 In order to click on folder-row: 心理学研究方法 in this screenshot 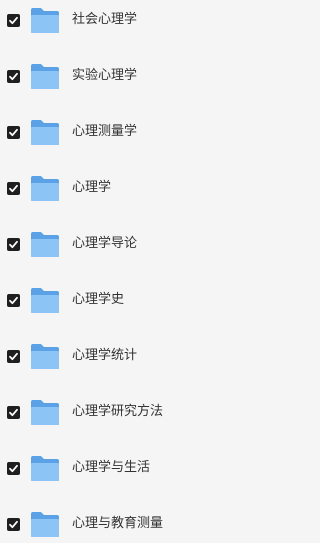, I will do `click(158, 420)`.